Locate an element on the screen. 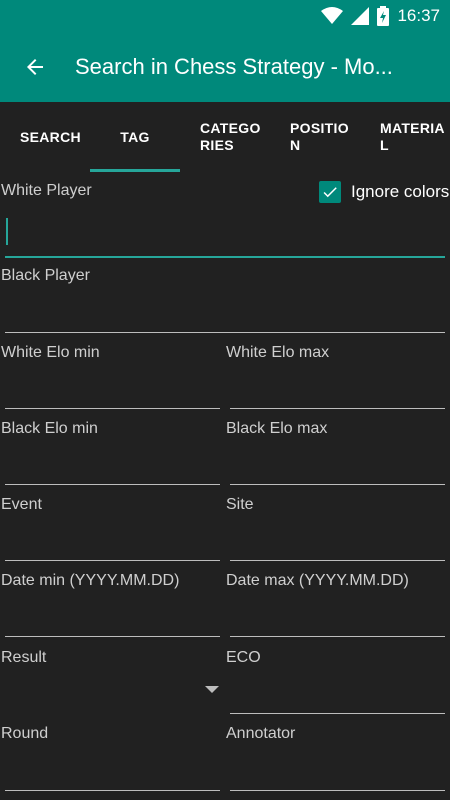 This screenshot has width=450, height=800. annotator-label: Annotator is located at coordinates (261, 733).